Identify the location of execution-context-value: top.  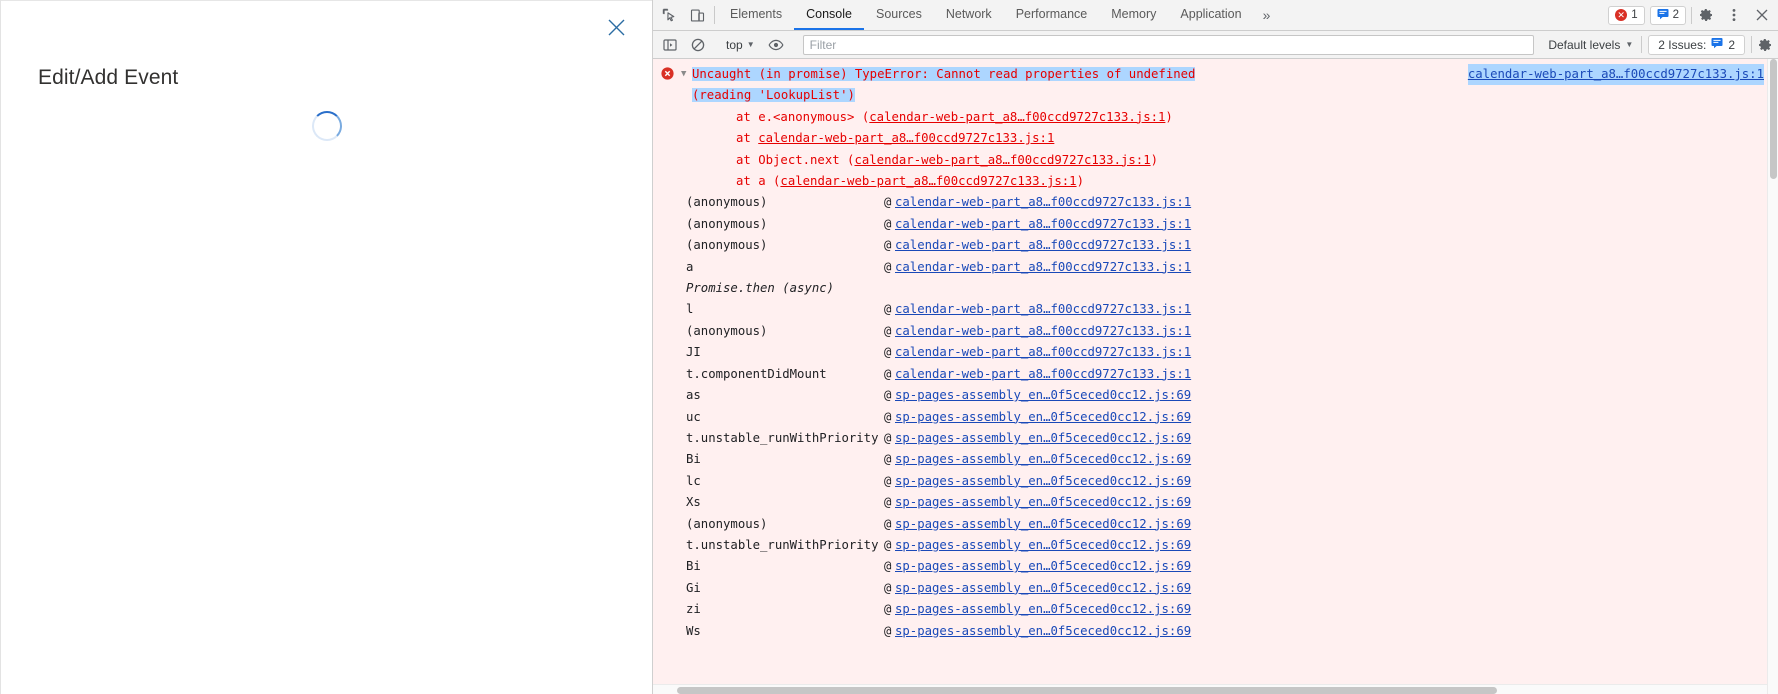
(734, 44).